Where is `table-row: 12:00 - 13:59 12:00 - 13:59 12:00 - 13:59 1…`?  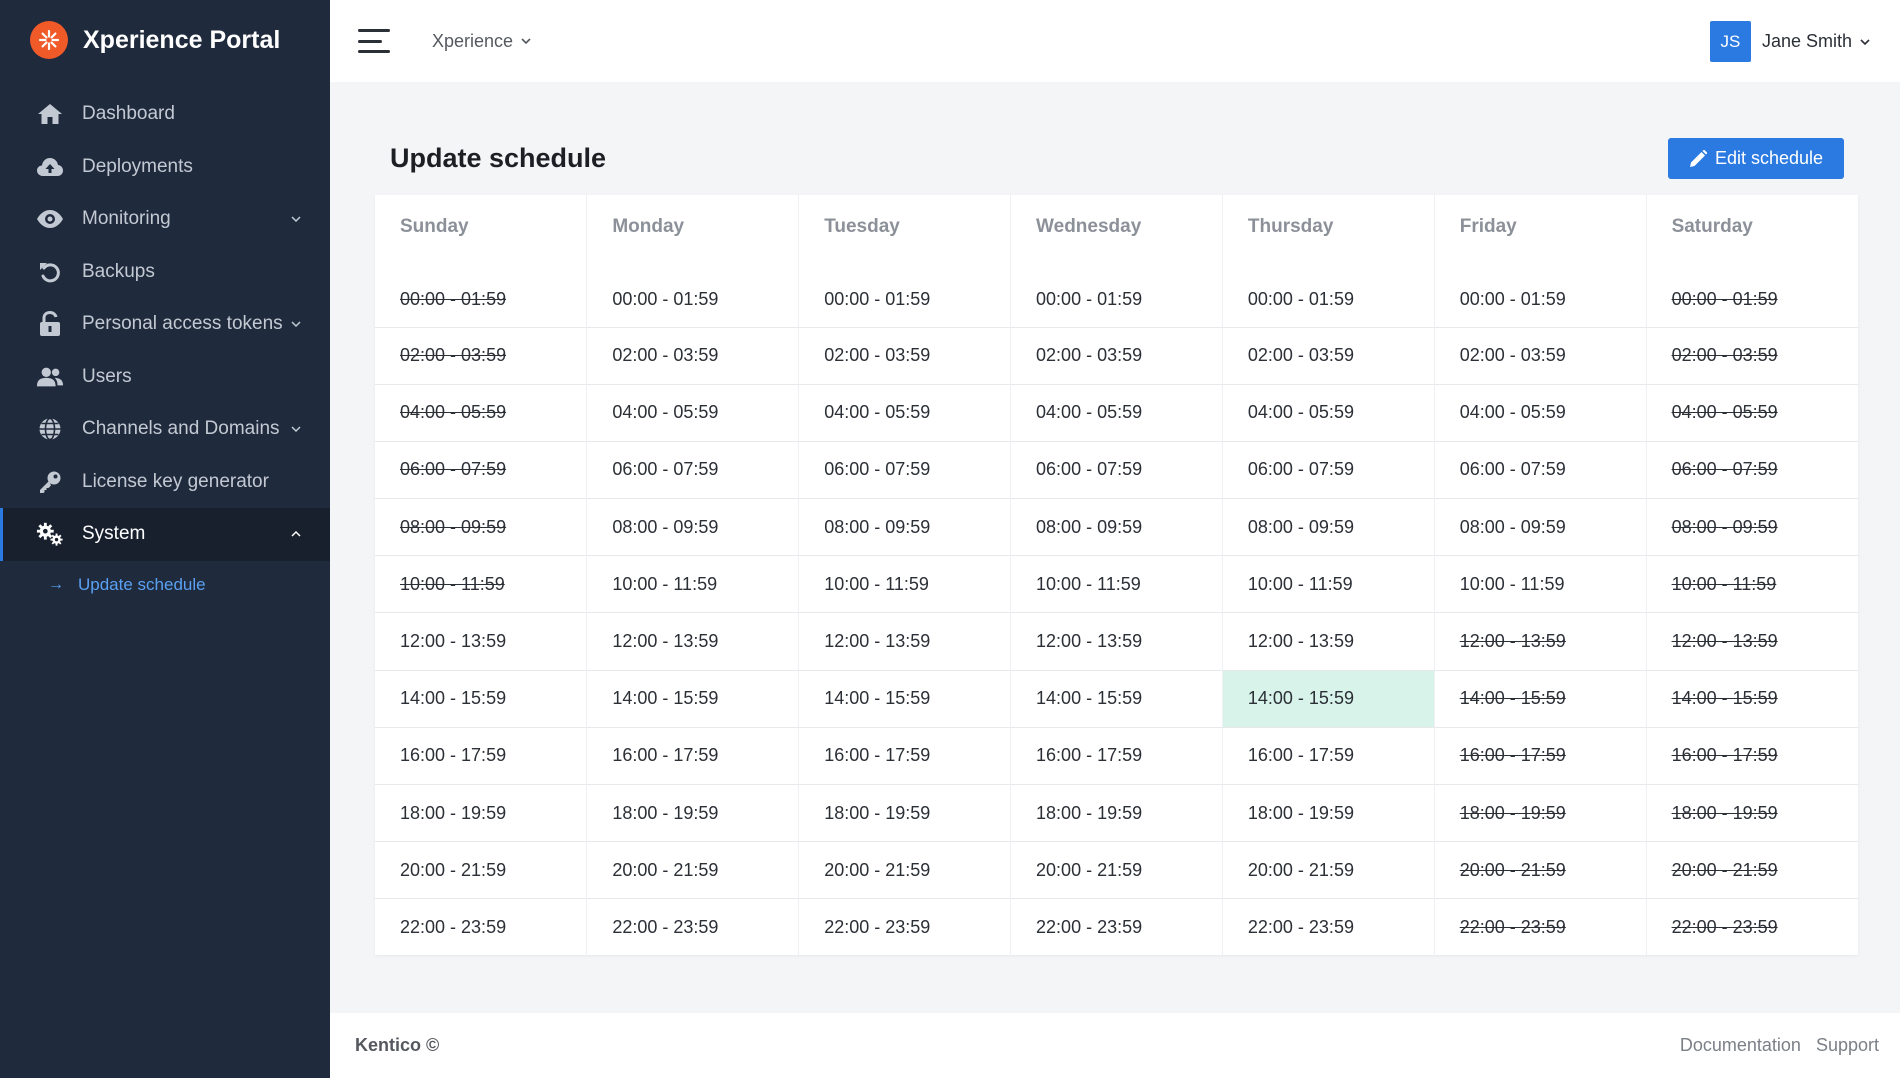 table-row: 12:00 - 13:59 12:00 - 13:59 12:00 - 13:59 1… is located at coordinates (1116, 641).